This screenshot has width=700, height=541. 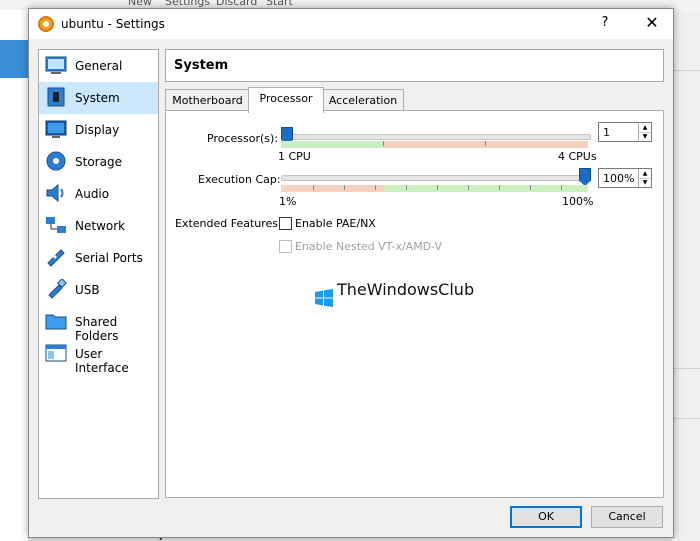 I want to click on sidebar-item-label: Network, so click(x=100, y=226).